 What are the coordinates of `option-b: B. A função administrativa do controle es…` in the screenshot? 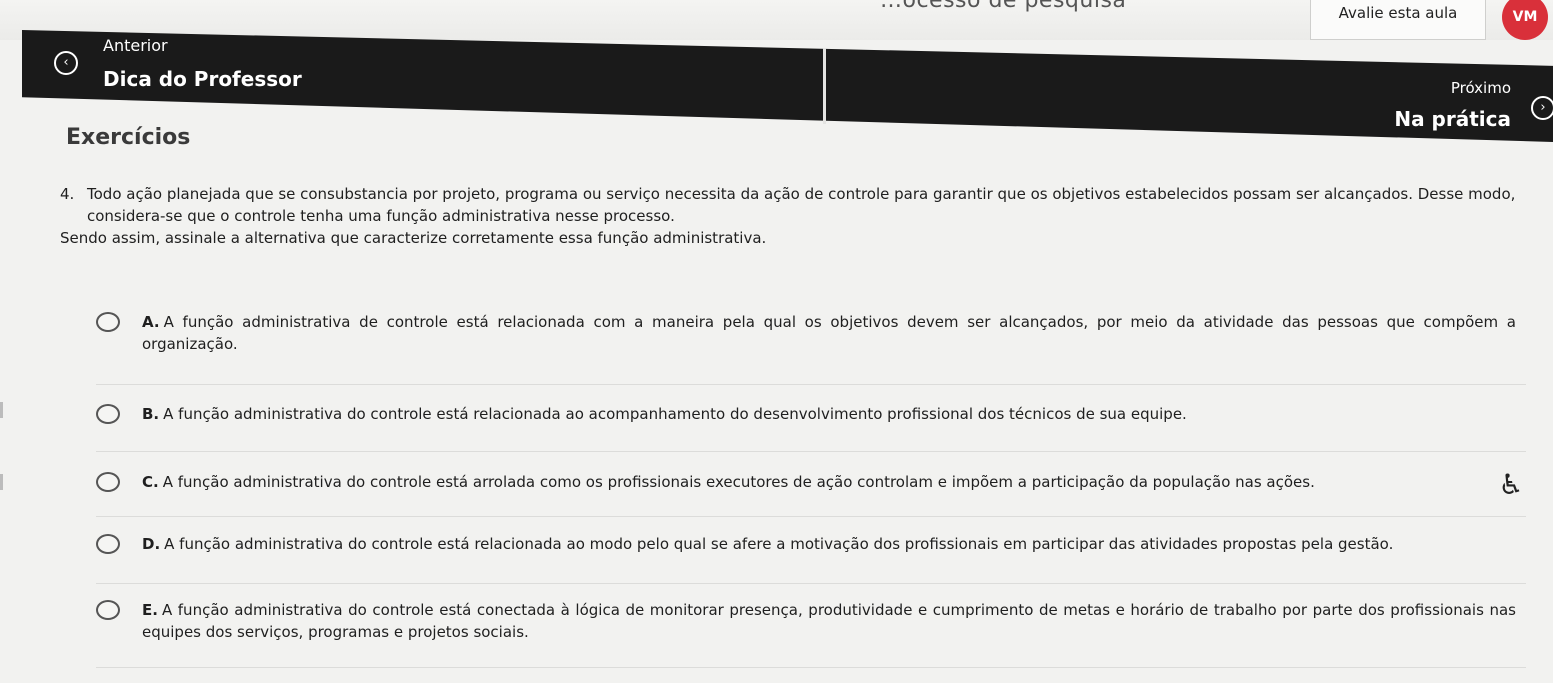 It's located at (806, 414).